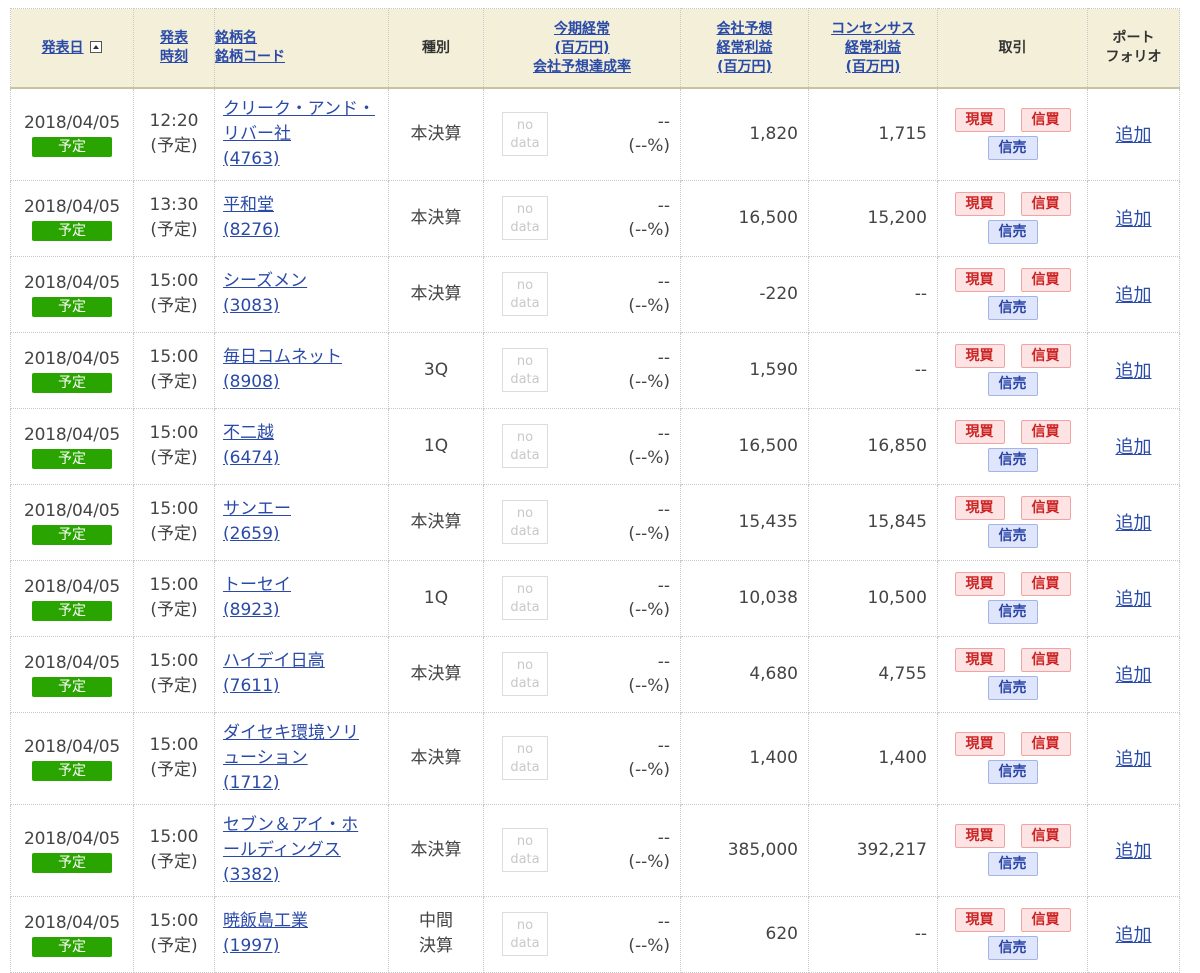 The width and height of the screenshot is (1200, 973). Describe the element at coordinates (248, 433) in the screenshot. I see `stock-name-link: 不二越` at that location.